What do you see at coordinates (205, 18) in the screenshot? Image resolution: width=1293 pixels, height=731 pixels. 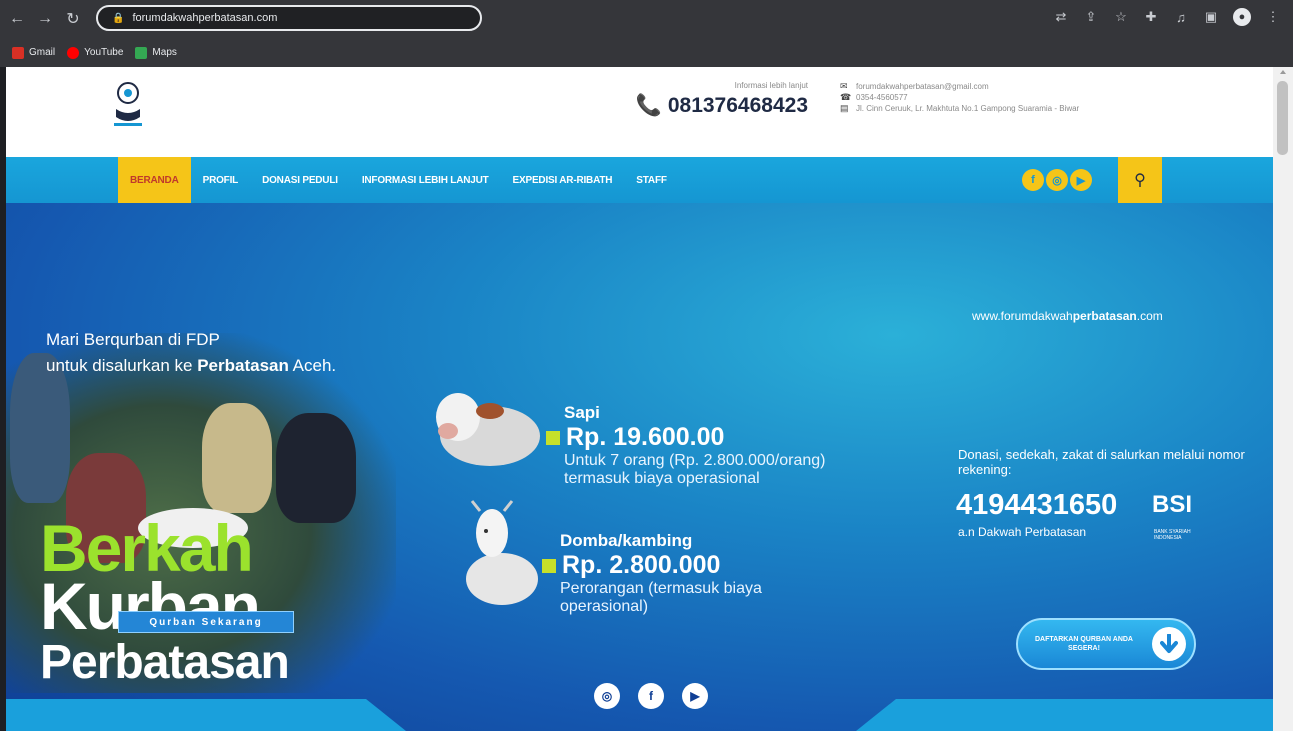 I see `address-url: forumdakwahperbatasan.com` at bounding box center [205, 18].